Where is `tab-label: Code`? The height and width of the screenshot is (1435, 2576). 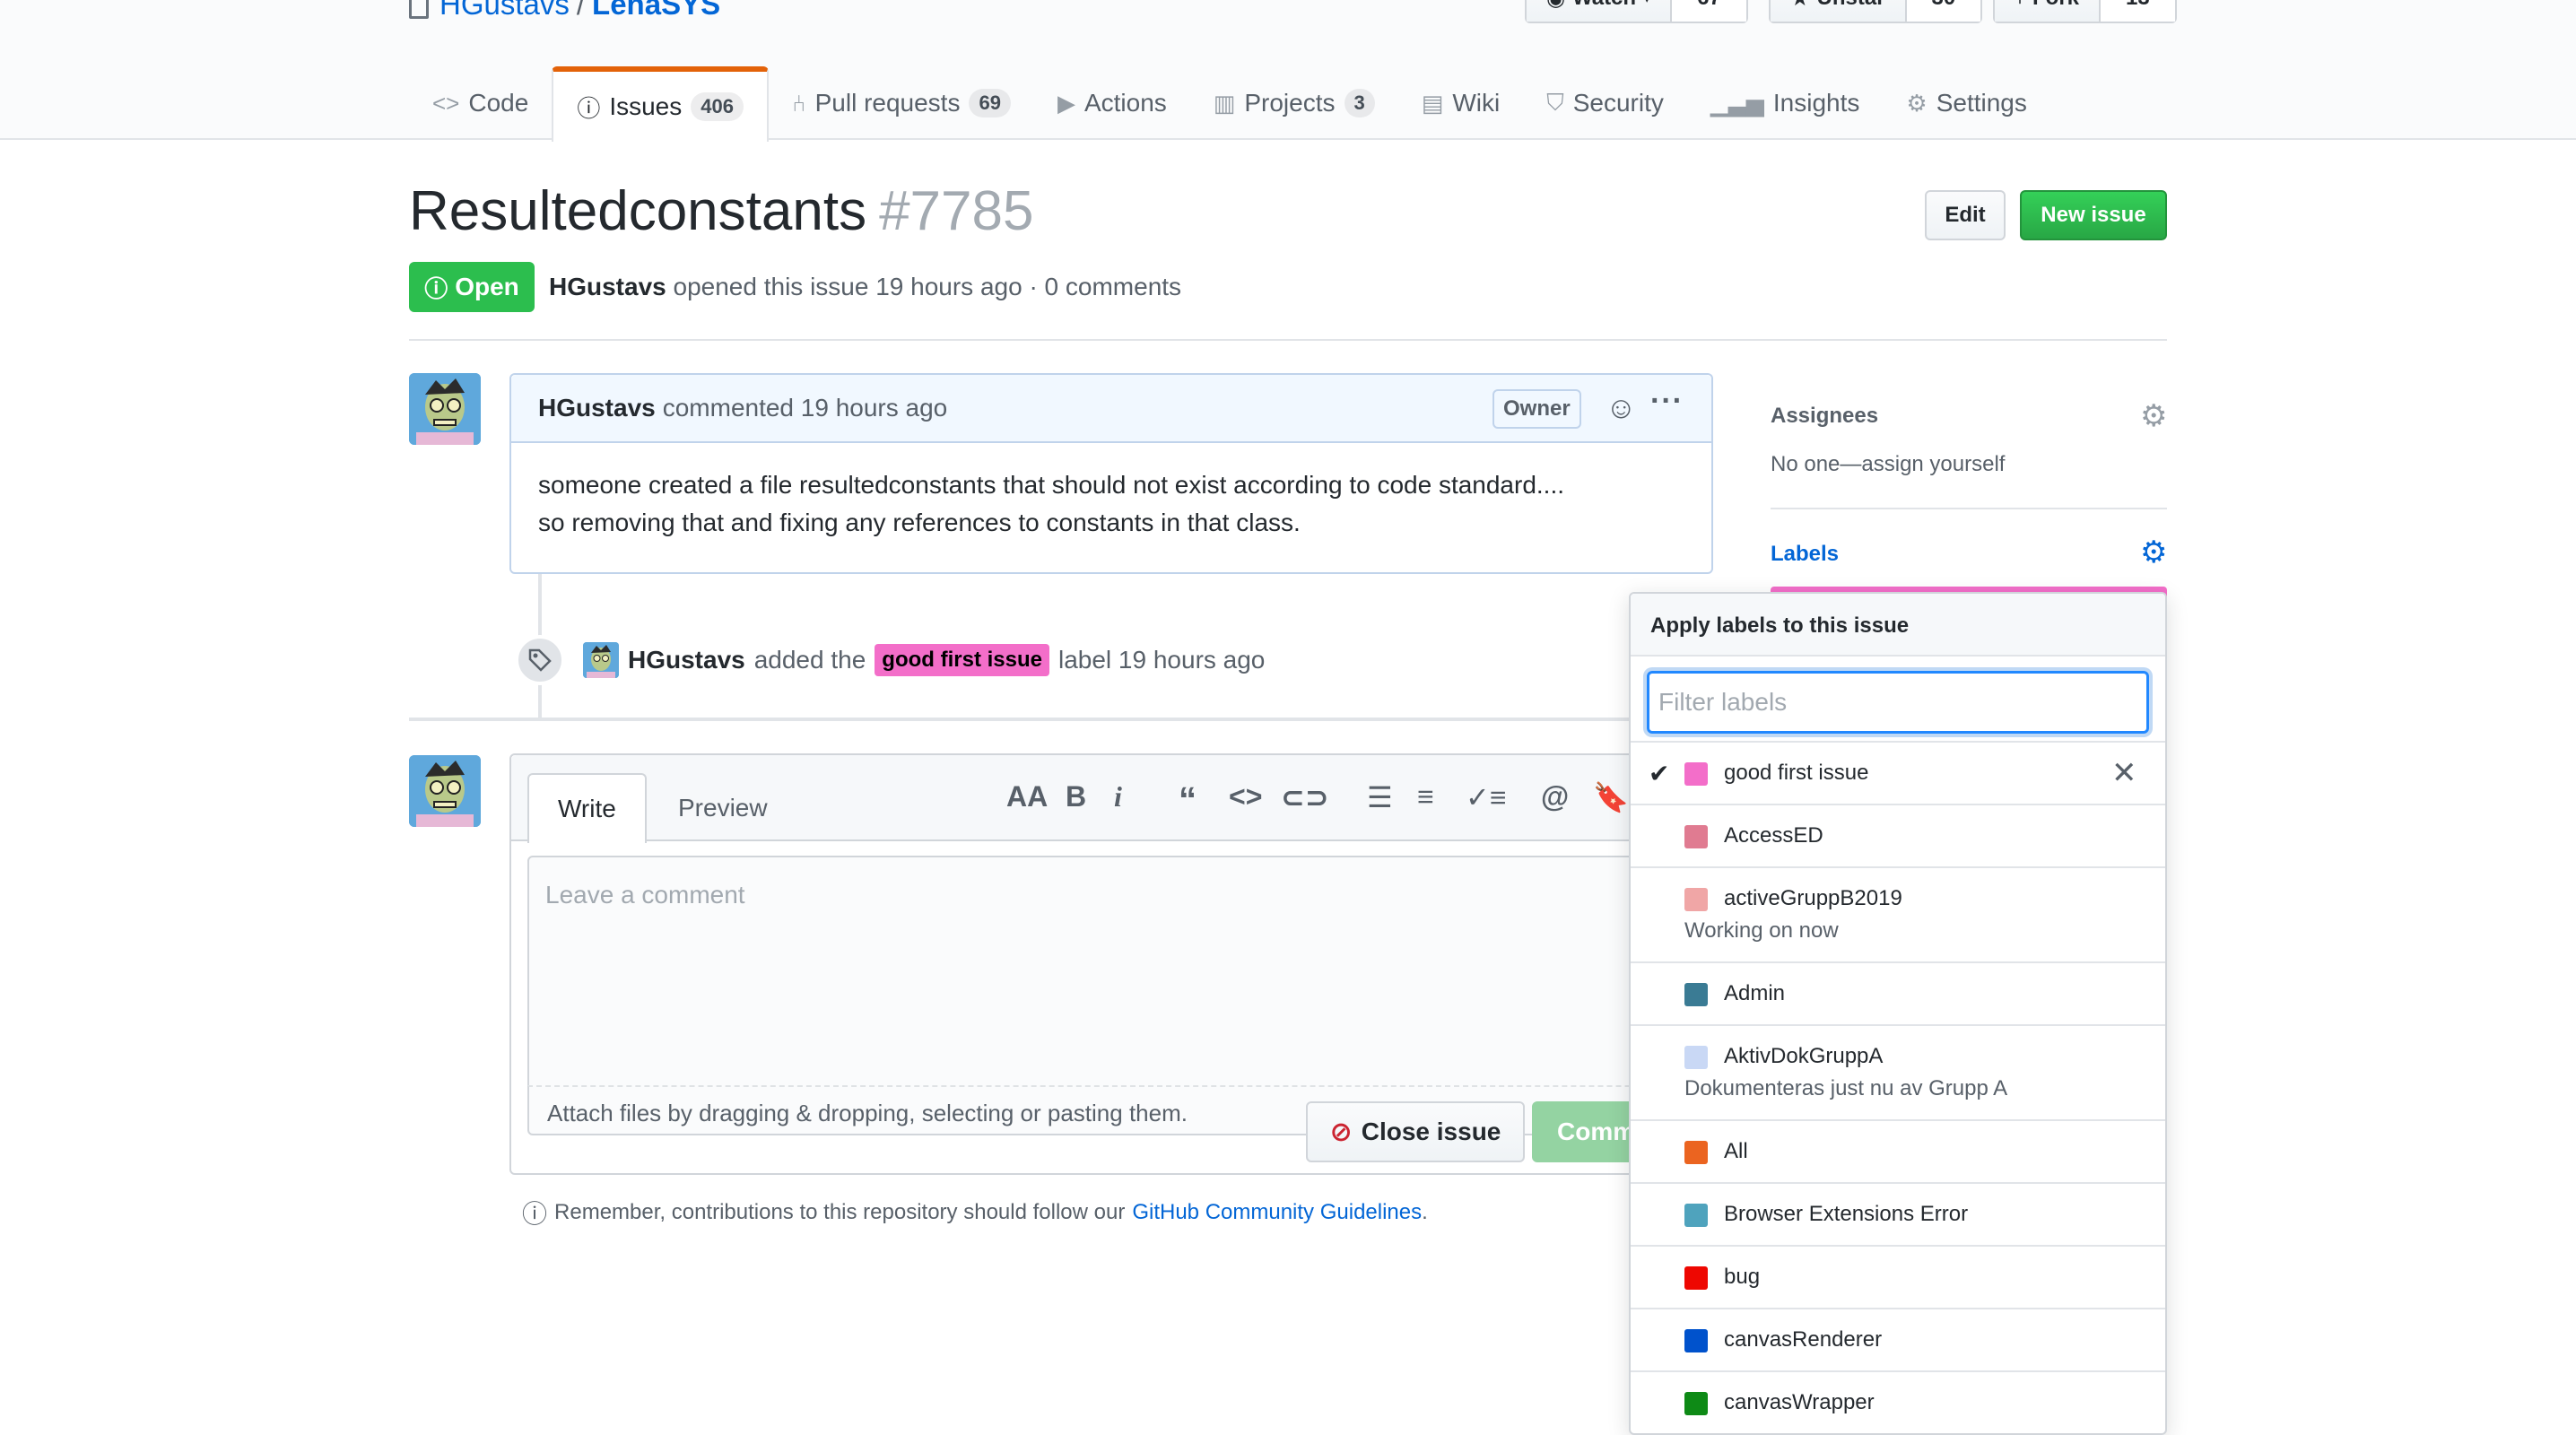
tab-label: Code is located at coordinates (498, 103).